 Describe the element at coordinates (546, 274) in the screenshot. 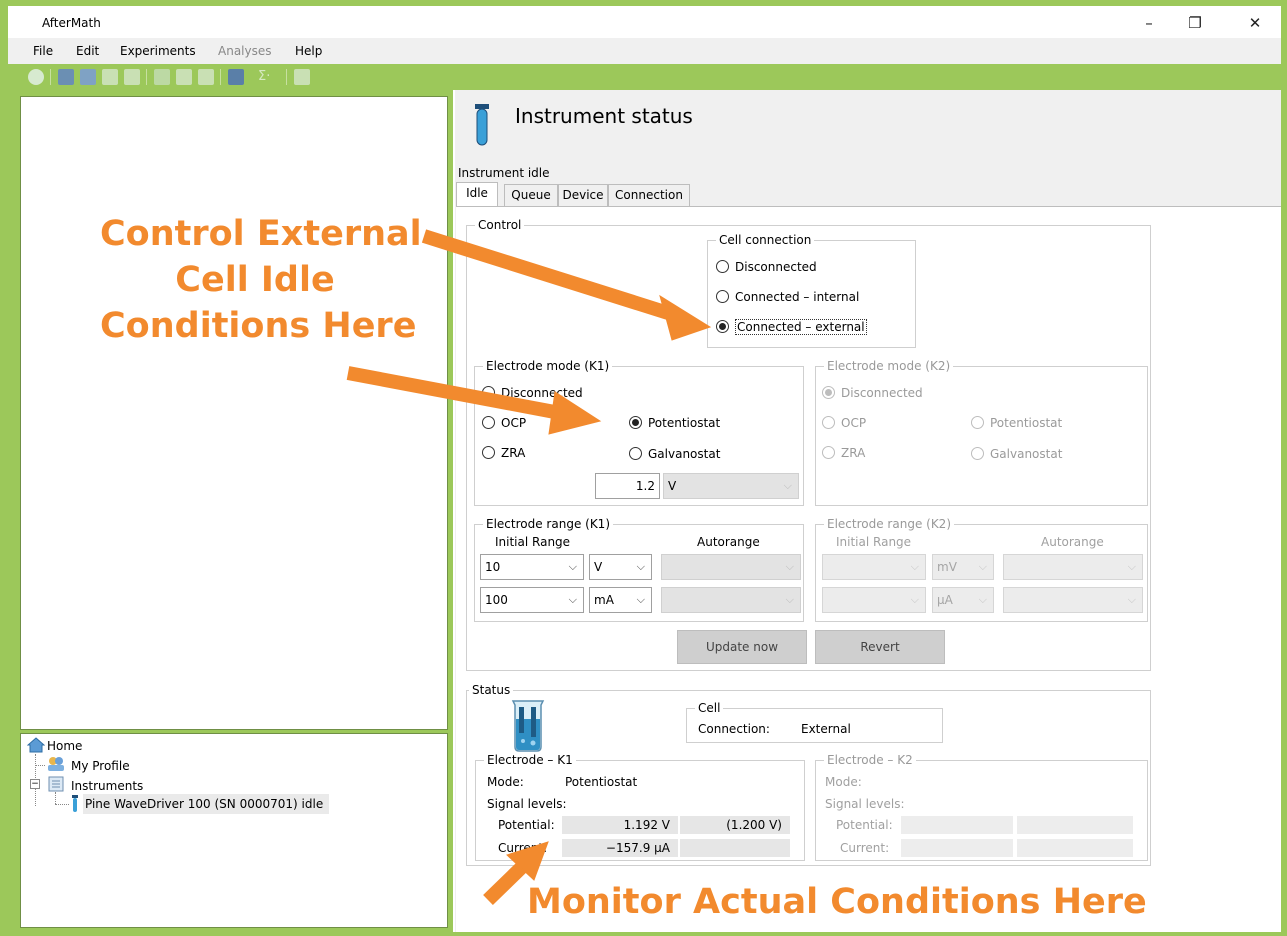

I see `arrow-to-cell-connection` at that location.